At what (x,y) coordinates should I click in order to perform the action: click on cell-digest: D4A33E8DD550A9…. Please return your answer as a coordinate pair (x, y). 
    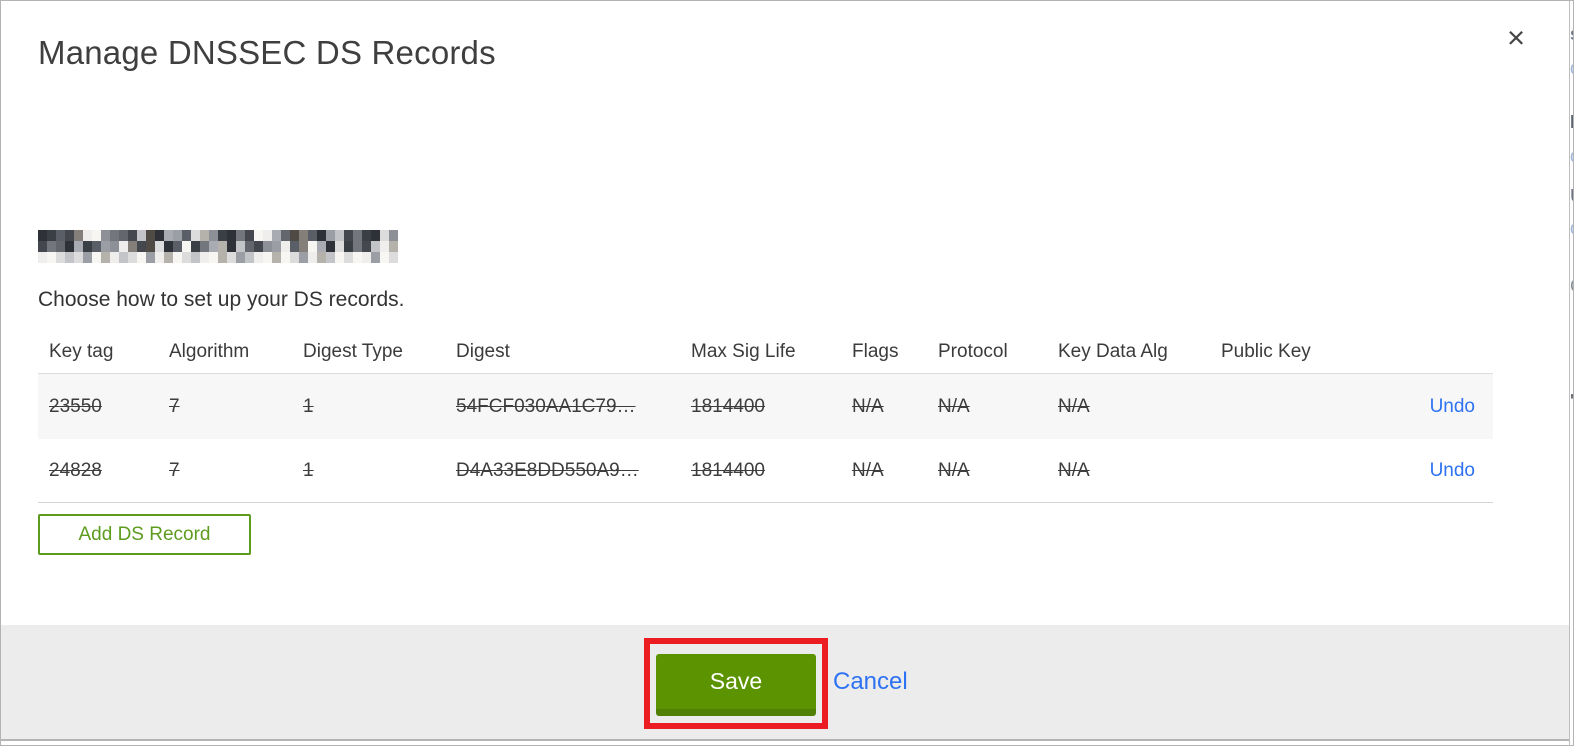
    Looking at the image, I should click on (547, 470).